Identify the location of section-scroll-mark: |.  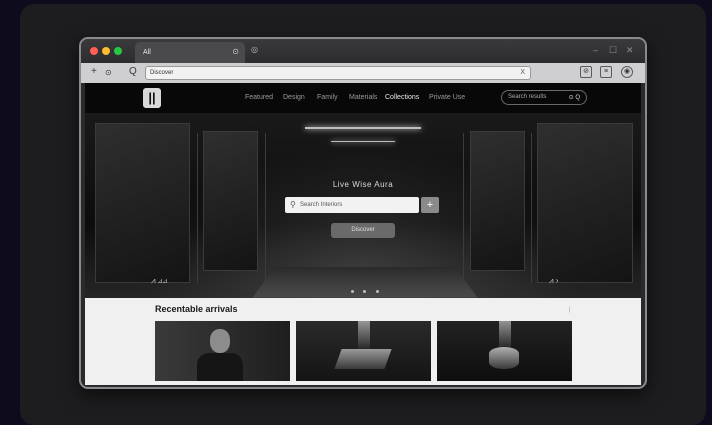
(570, 310).